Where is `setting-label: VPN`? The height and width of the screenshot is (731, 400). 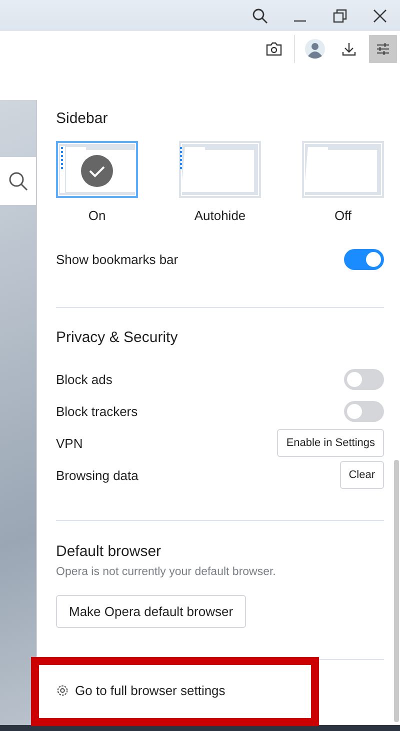 setting-label: VPN is located at coordinates (69, 443).